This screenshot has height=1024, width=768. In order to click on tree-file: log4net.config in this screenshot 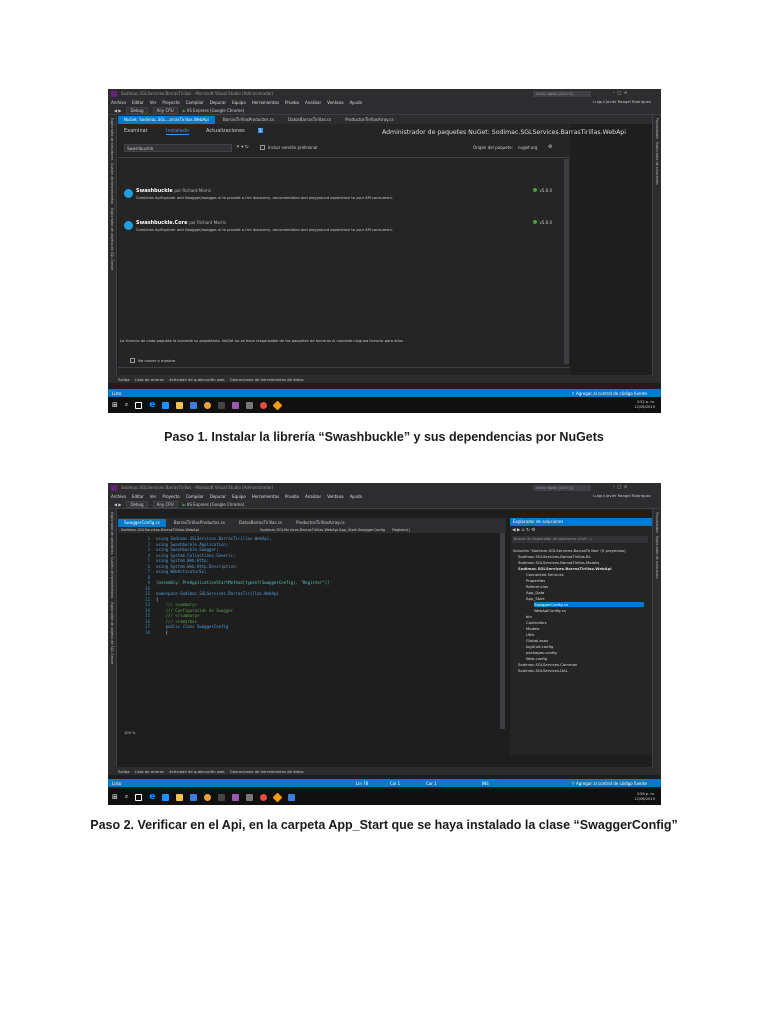, I will do `click(539, 646)`.